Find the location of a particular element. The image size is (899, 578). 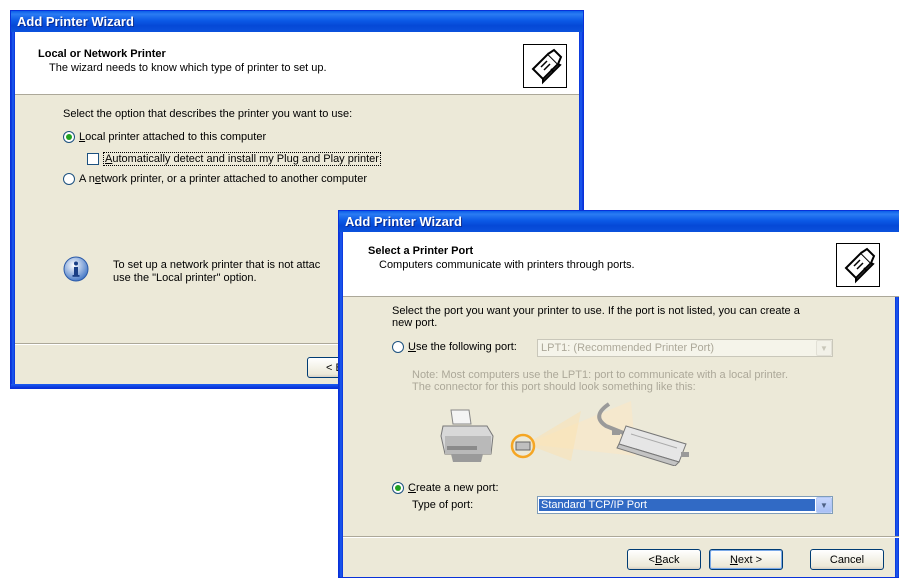

existing-port-value: LPT1: (Recommended Printer Port) is located at coordinates (628, 348).